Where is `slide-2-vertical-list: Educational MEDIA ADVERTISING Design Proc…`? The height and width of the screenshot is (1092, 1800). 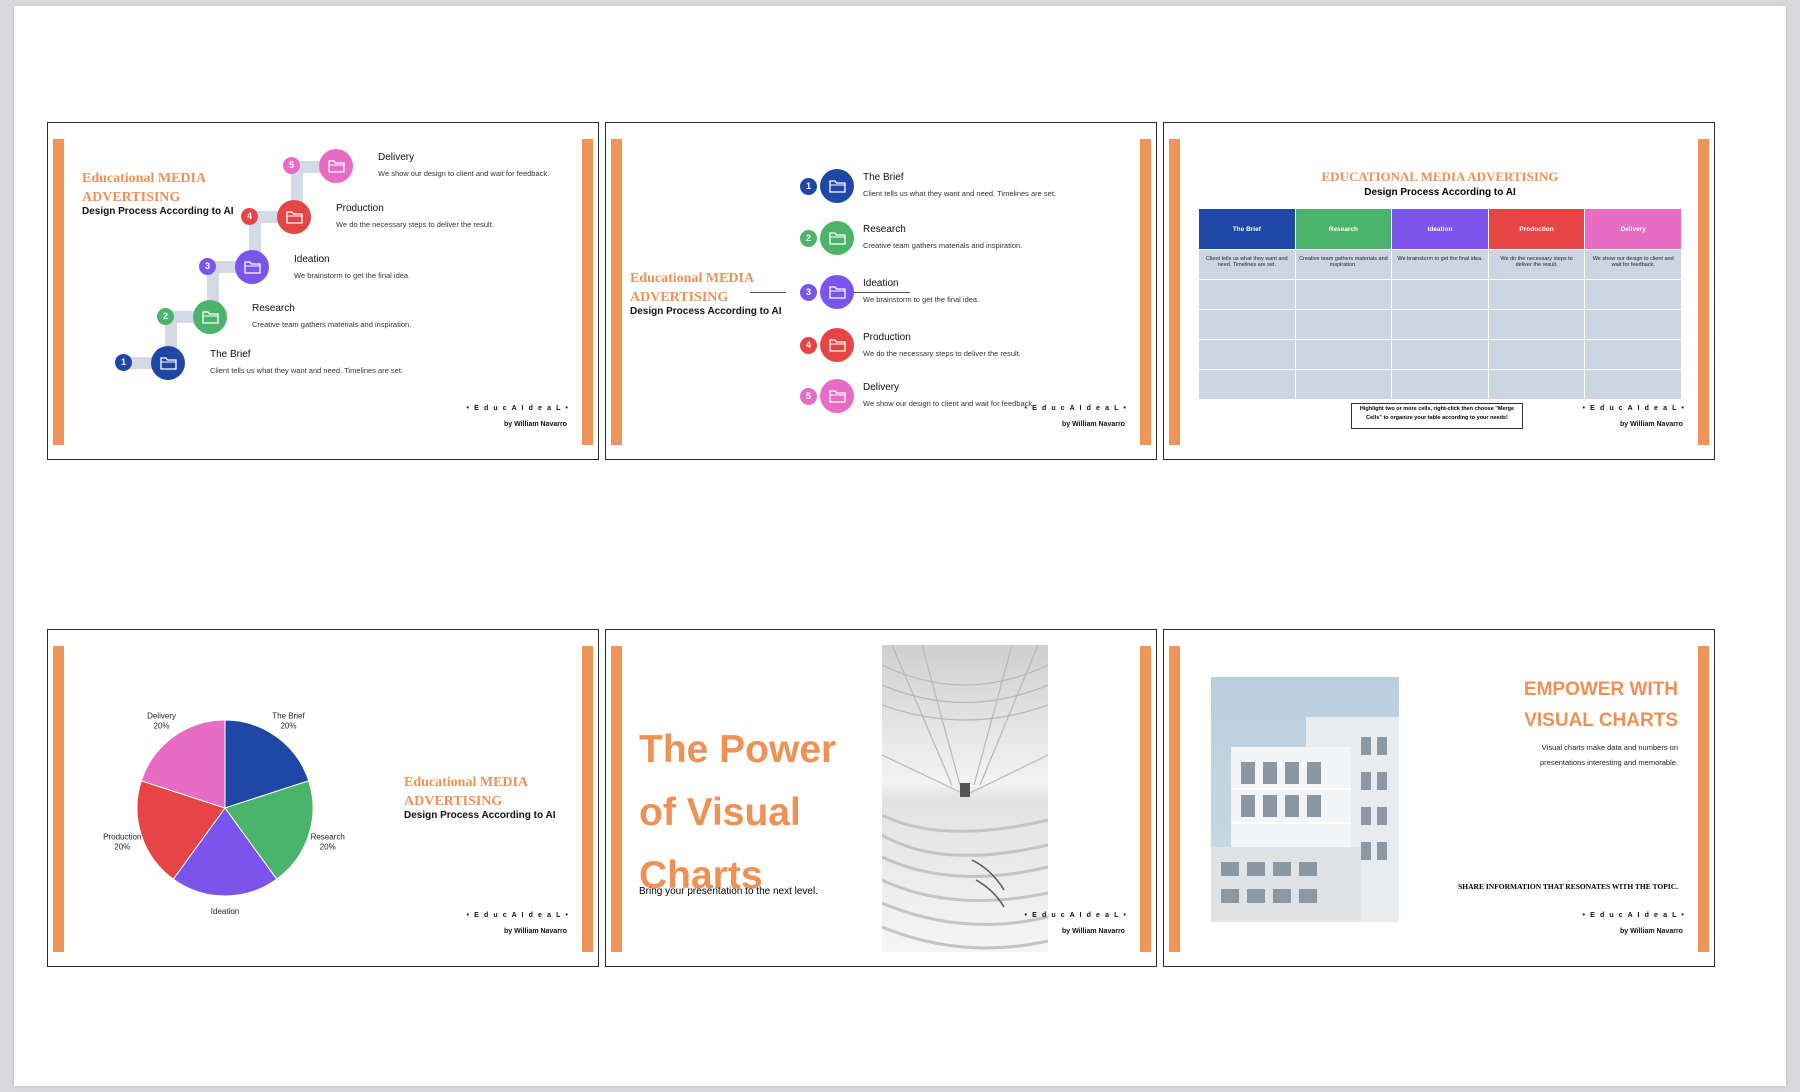
slide-2-vertical-list: Educational MEDIA ADVERTISING Design Proc… is located at coordinates (881, 291).